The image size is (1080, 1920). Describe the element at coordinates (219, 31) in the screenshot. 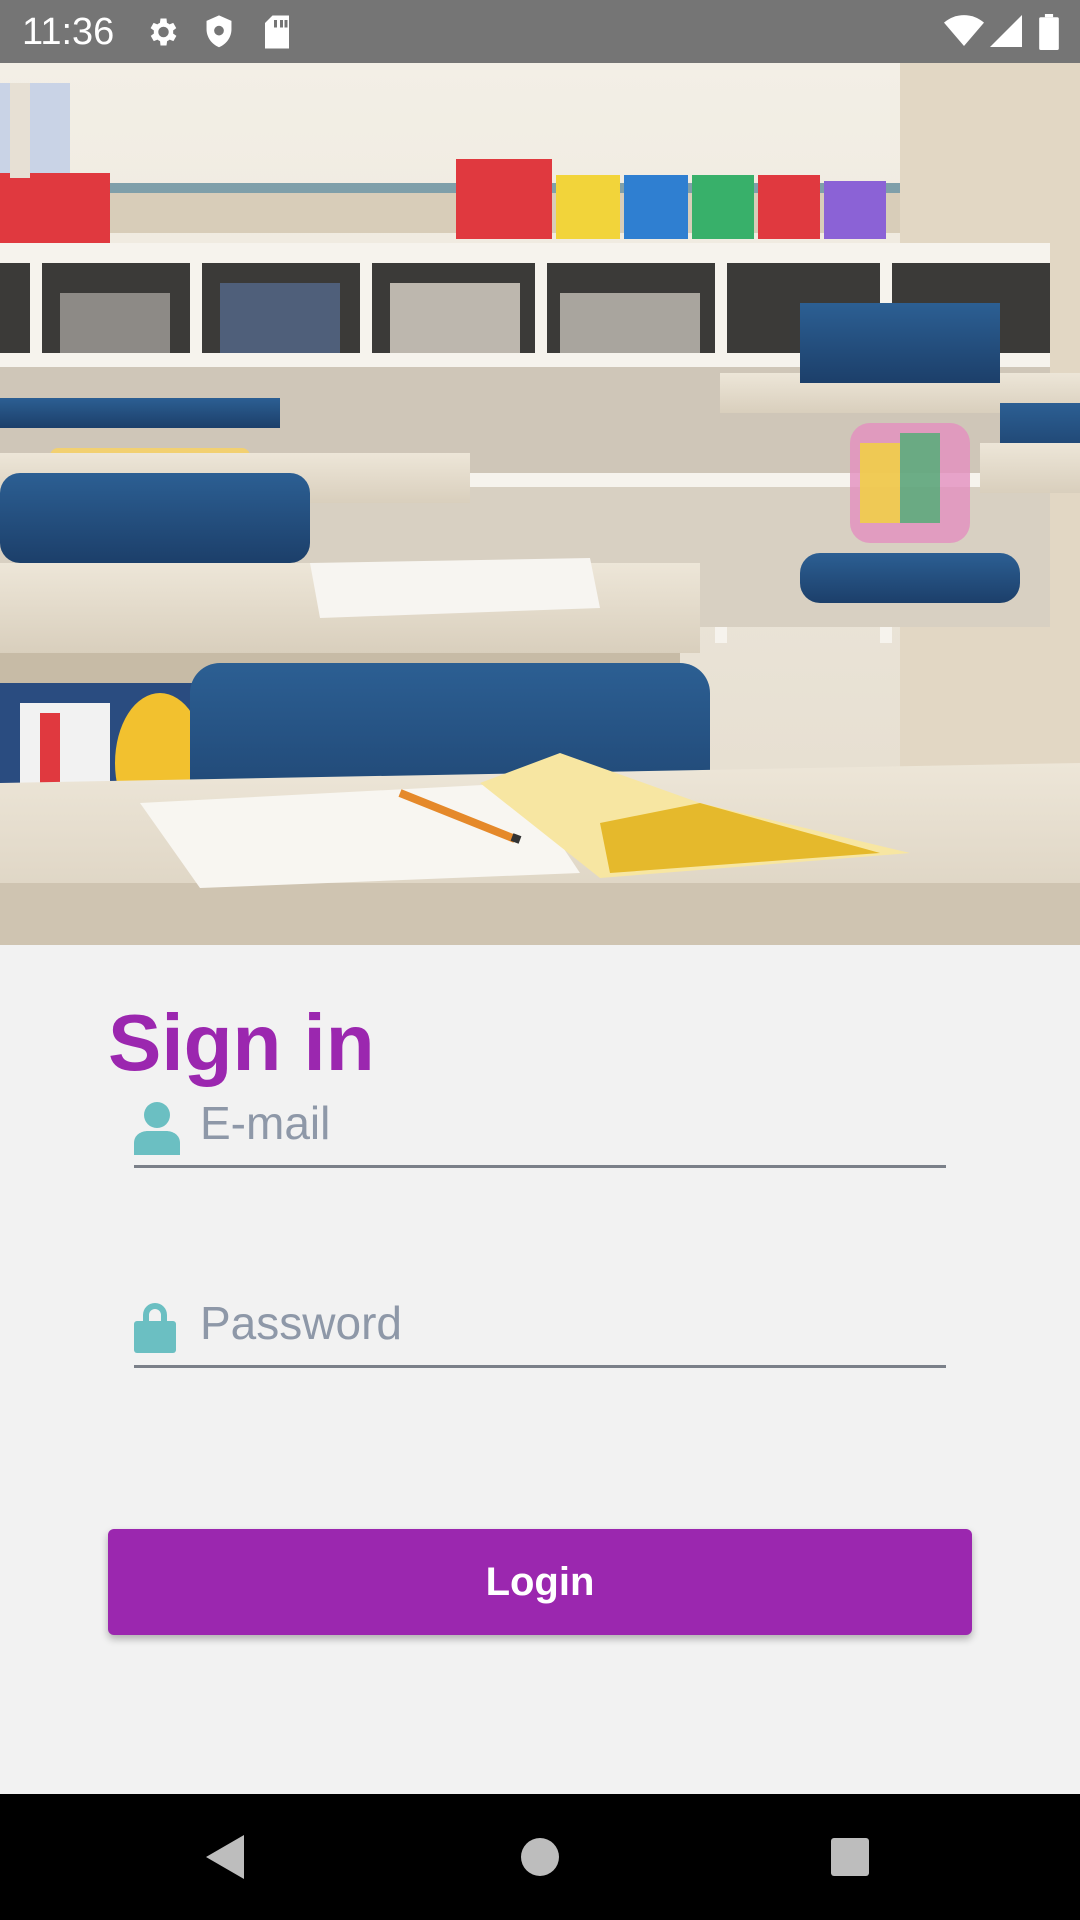

I see `shield-icon` at that location.